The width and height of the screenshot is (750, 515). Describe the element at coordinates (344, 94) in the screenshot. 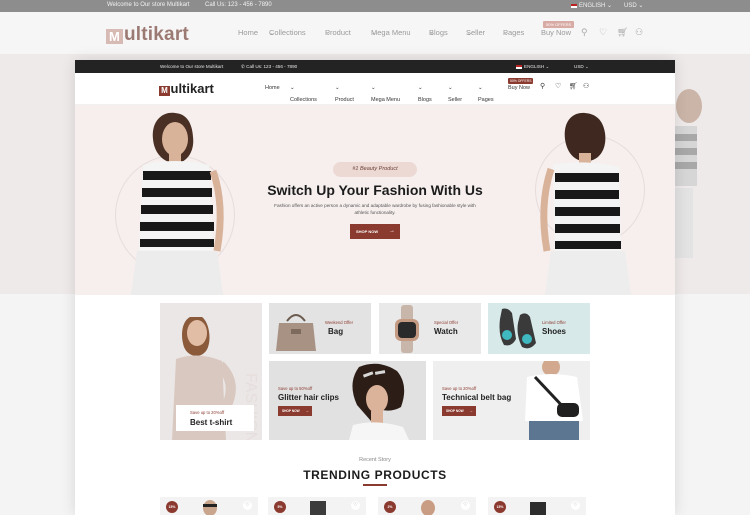

I see `nav-product: Product ⌄` at that location.